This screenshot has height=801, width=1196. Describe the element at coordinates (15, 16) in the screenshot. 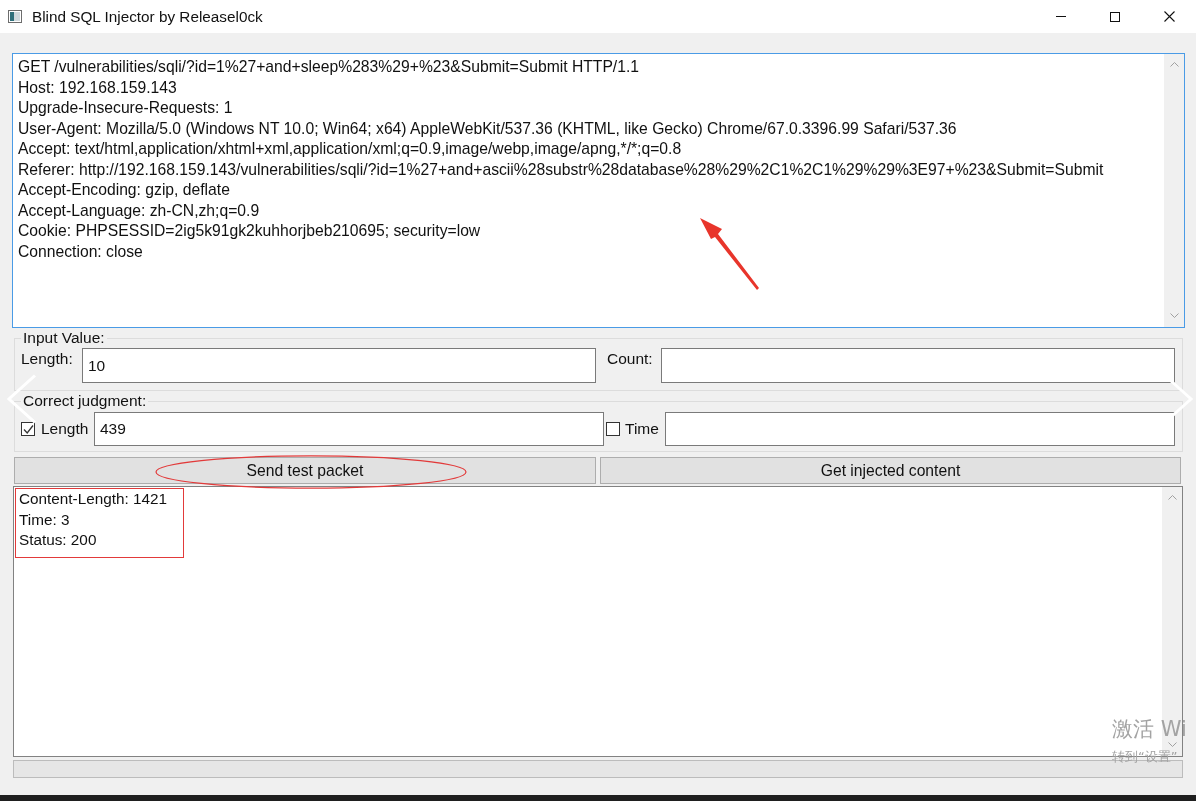

I see `window-icon` at that location.